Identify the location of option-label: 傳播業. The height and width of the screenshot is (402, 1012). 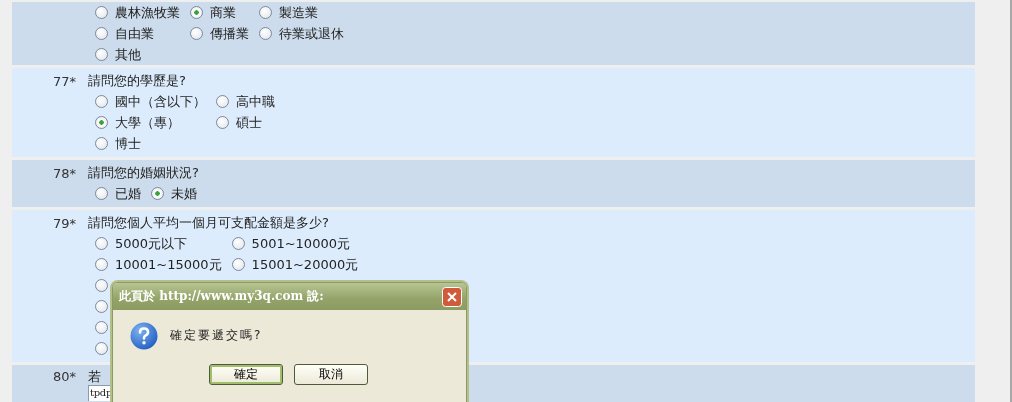
(229, 33).